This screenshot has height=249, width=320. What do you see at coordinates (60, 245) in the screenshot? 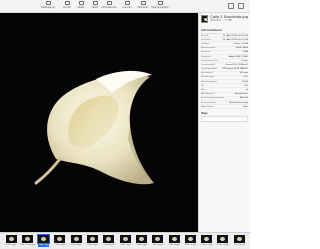
I see `thumbnail-label: Calla 3.jpg` at bounding box center [60, 245].